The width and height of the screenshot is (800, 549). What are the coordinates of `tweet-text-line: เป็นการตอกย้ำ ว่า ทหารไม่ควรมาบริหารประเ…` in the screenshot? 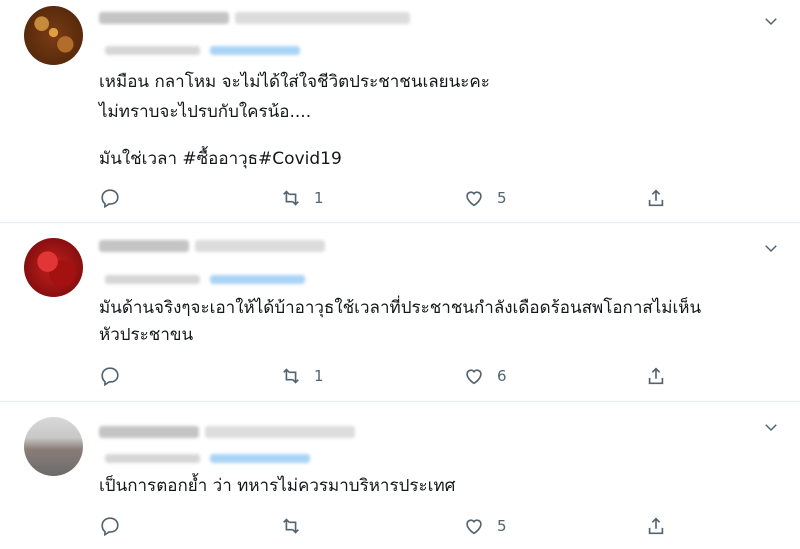 It's located at (277, 486).